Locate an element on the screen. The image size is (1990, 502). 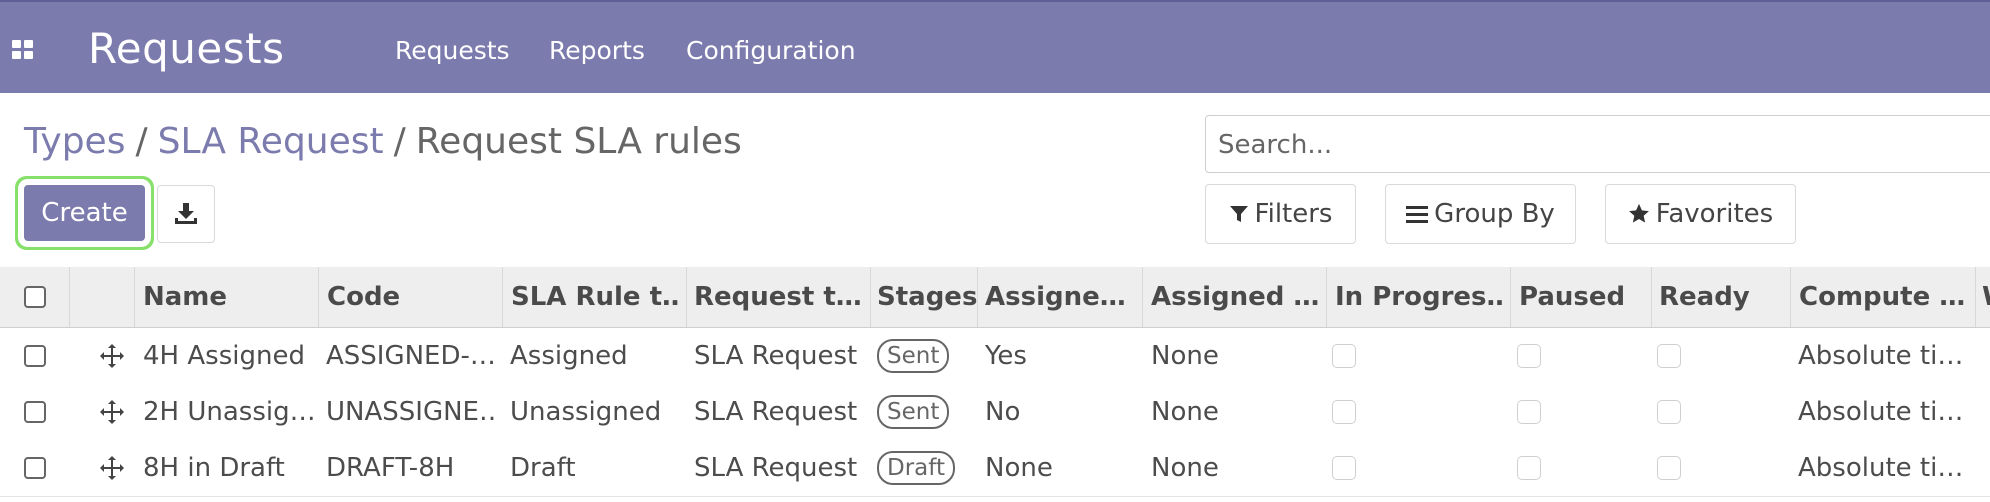
create-button: Create is located at coordinates (84, 213).